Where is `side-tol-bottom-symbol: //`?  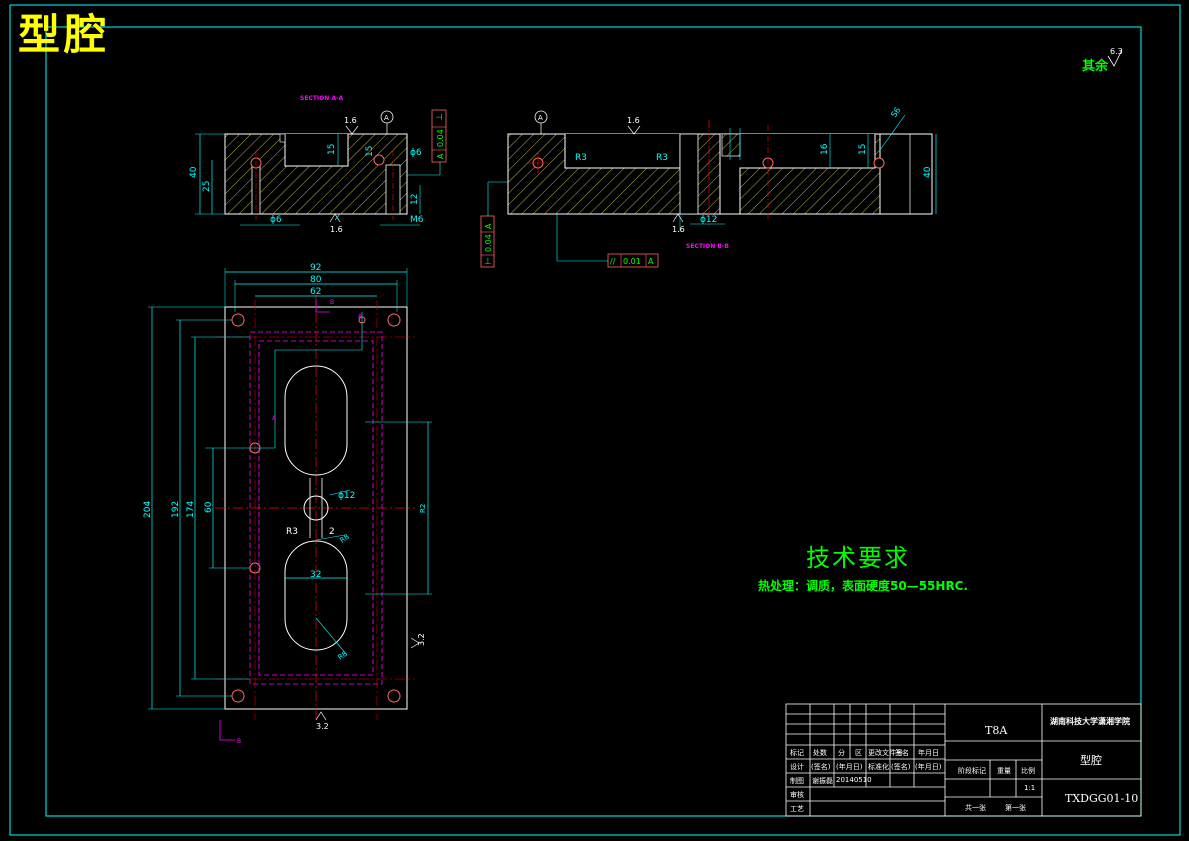
side-tol-bottom-symbol: // is located at coordinates (613, 261).